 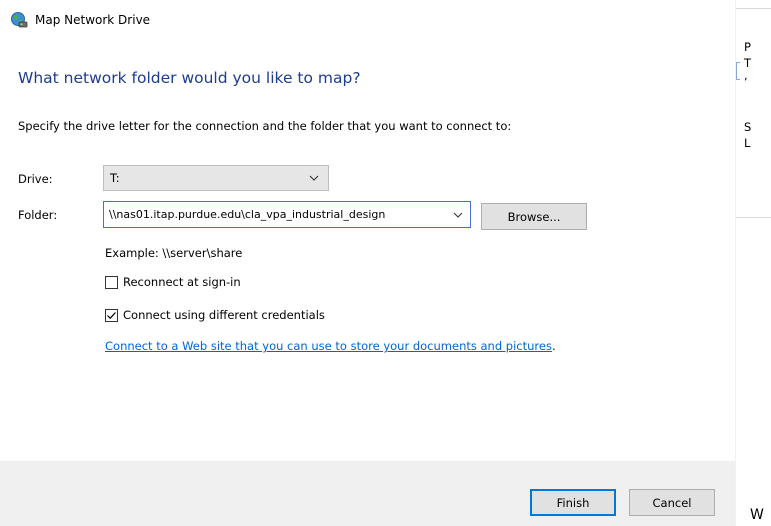 What do you see at coordinates (115, 178) in the screenshot?
I see `drive-select-value: T:` at bounding box center [115, 178].